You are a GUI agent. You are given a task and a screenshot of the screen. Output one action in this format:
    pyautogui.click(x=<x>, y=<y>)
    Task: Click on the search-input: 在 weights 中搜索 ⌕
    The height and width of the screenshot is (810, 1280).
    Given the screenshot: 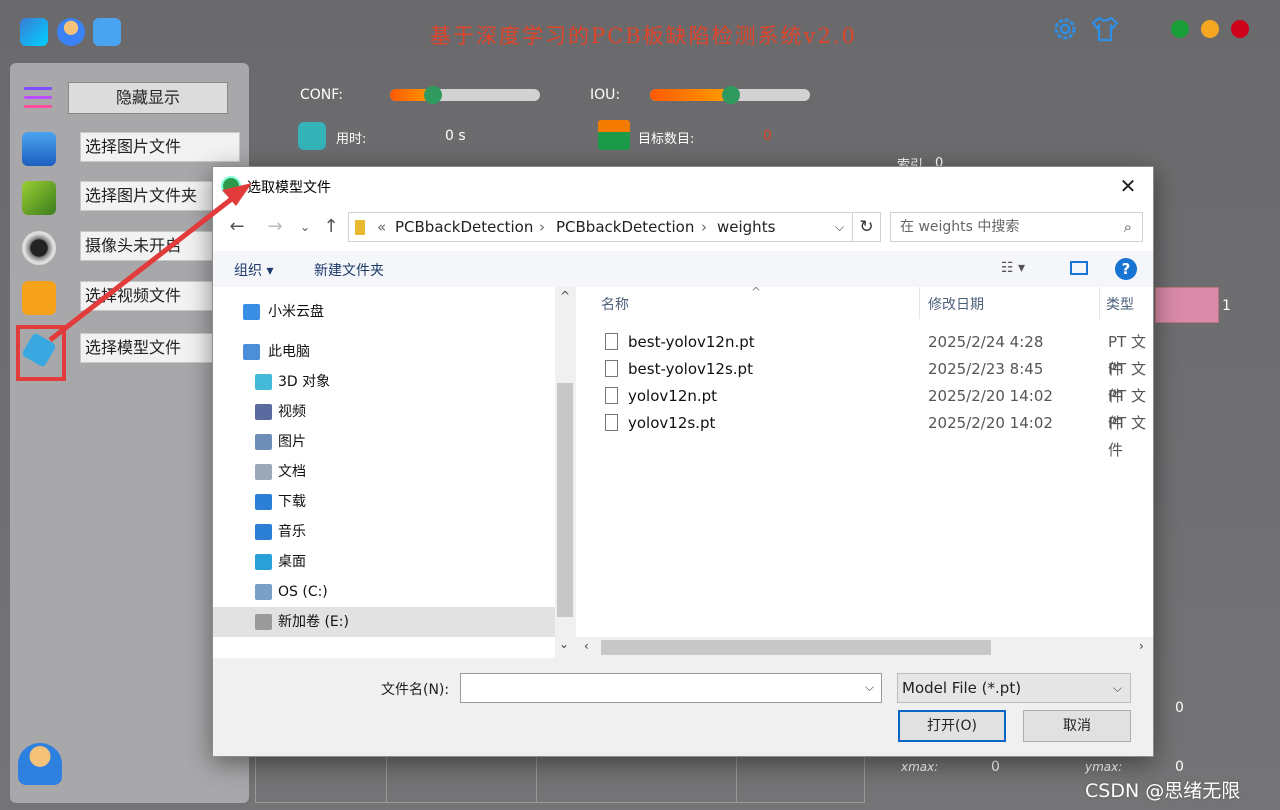 What is the action you would take?
    pyautogui.click(x=1016, y=227)
    